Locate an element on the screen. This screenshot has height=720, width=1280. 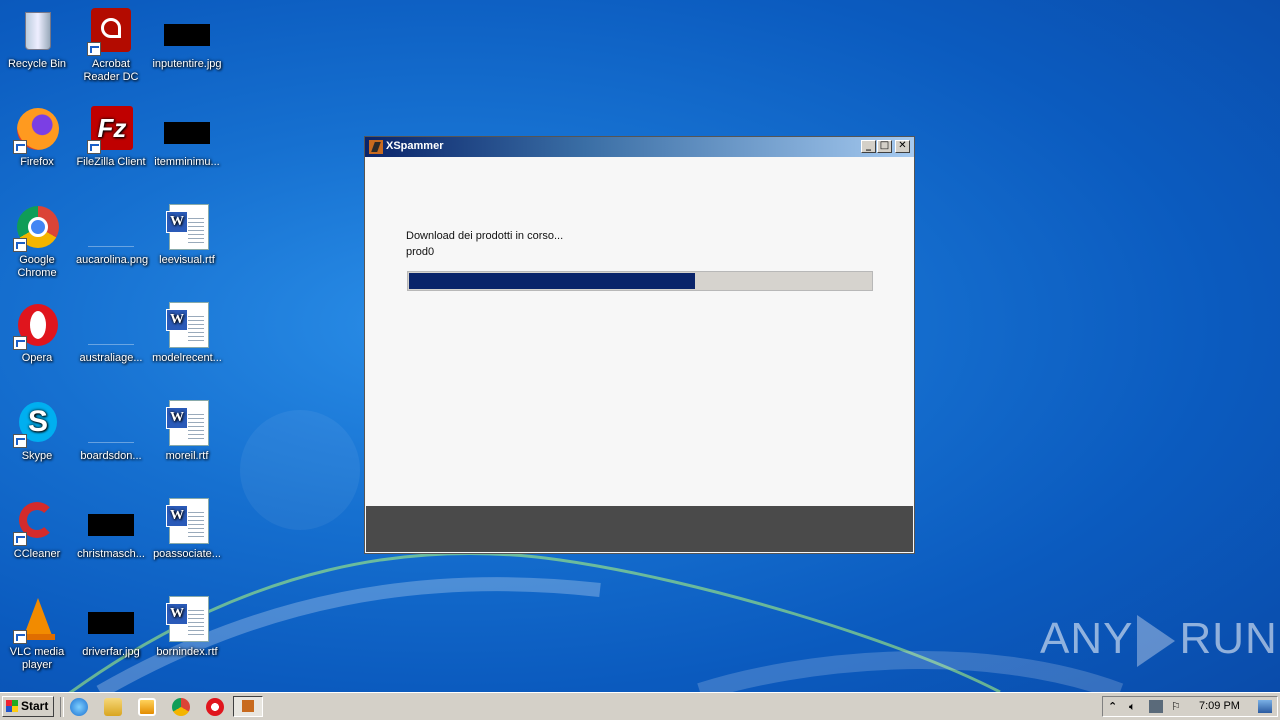
chrome-icon is located at coordinates (37, 228).